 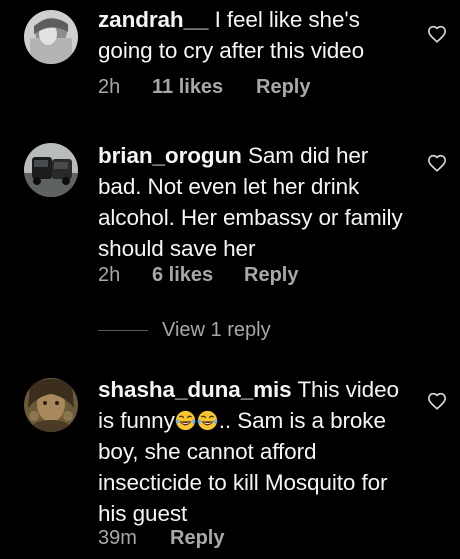 I want to click on avatar-image, so click(x=51, y=405).